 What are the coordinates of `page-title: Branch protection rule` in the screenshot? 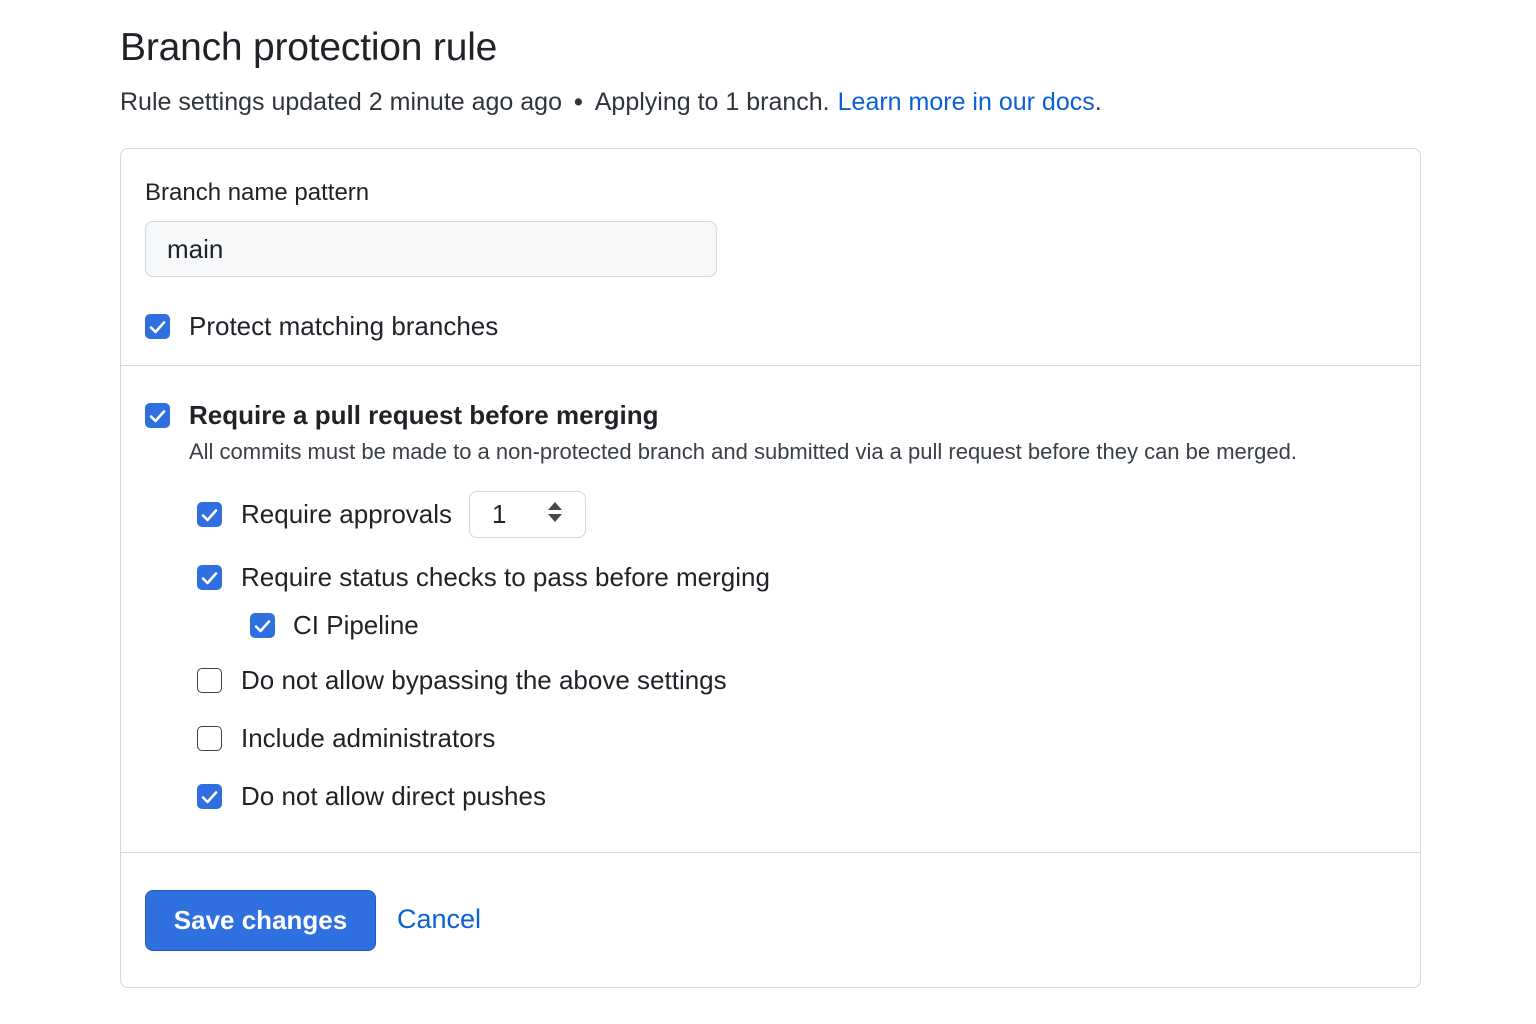 It's located at (309, 47).